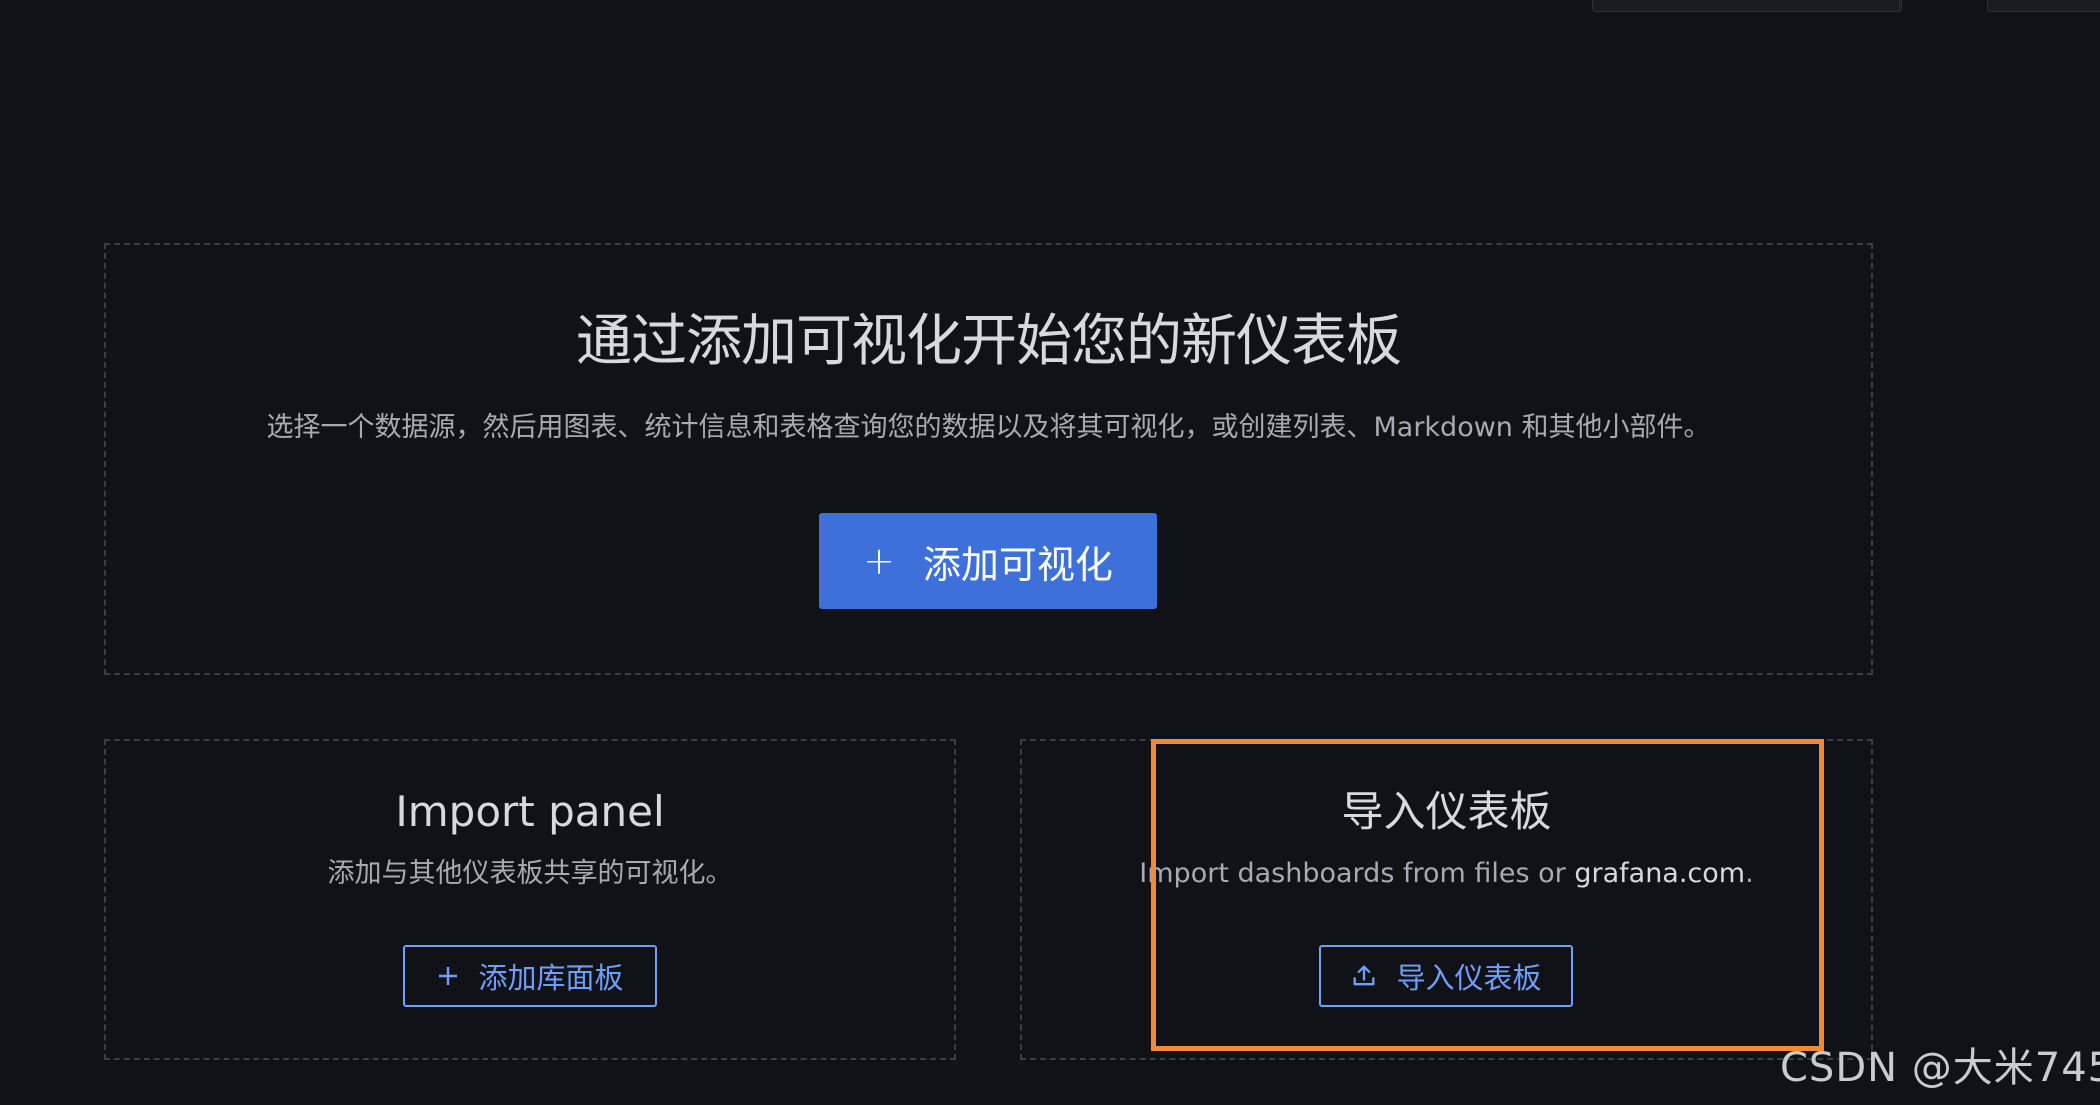 This screenshot has width=2100, height=1105. What do you see at coordinates (1899, 5) in the screenshot?
I see `toolbar-separator` at bounding box center [1899, 5].